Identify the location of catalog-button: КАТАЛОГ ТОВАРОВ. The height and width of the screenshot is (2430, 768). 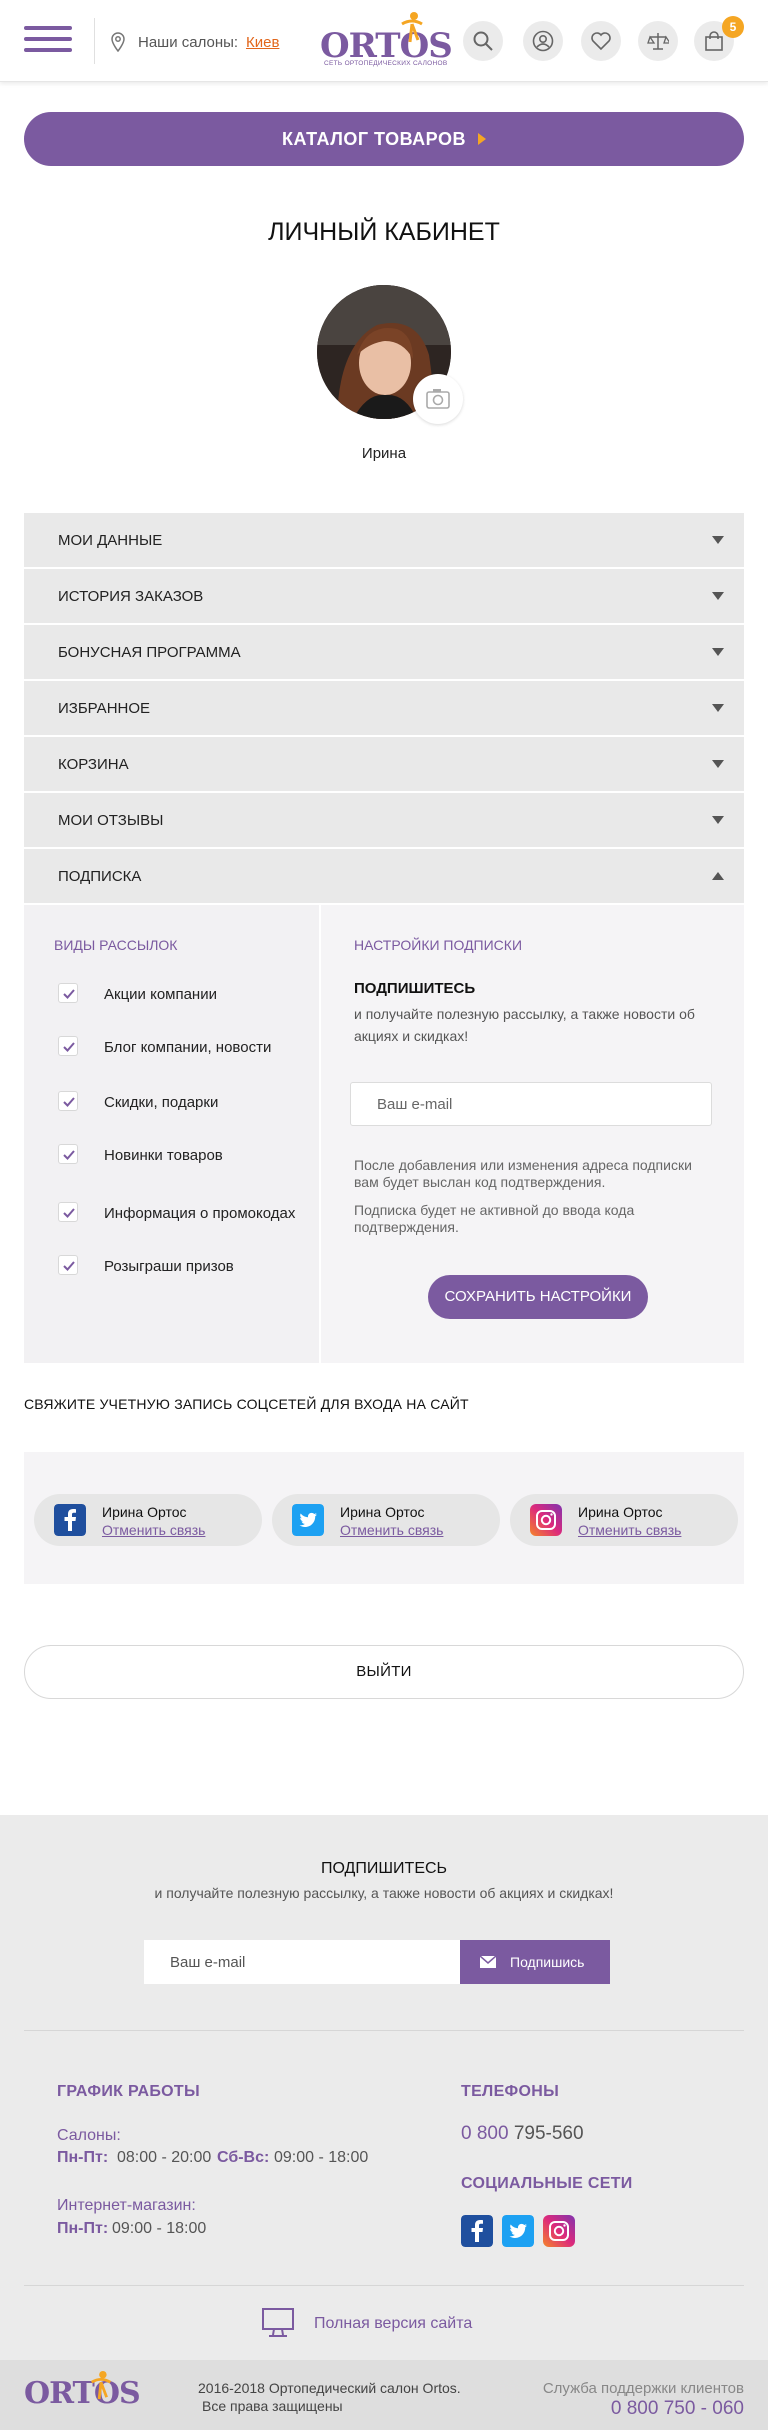
(384, 139).